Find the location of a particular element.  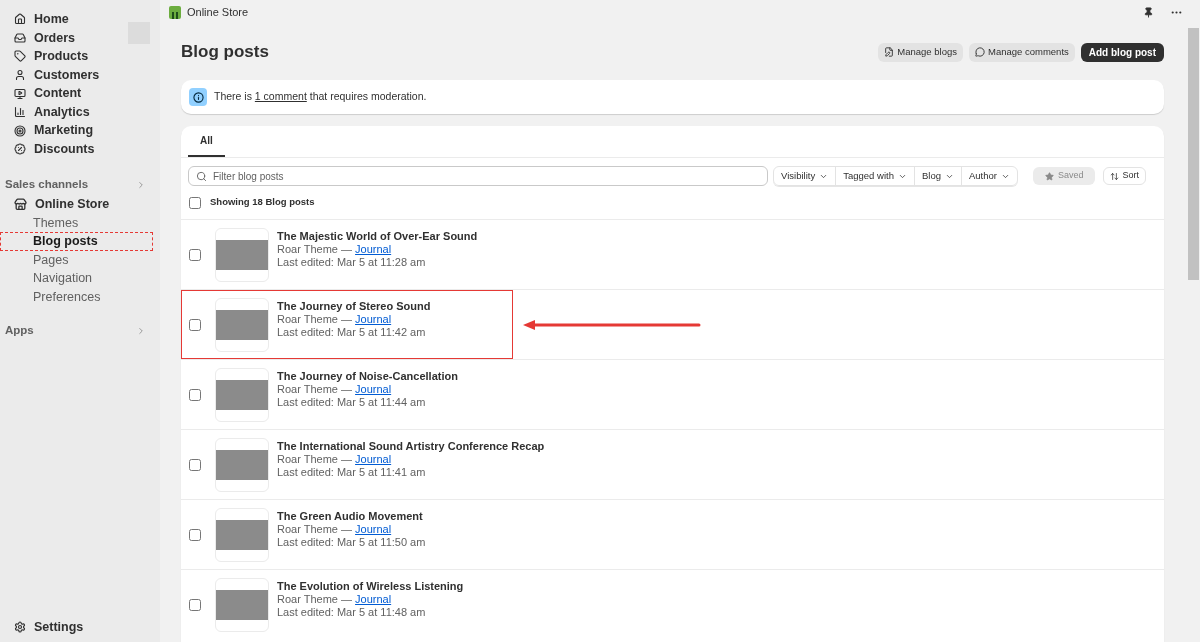

filter-dropdown: Visibility is located at coordinates (805, 176).